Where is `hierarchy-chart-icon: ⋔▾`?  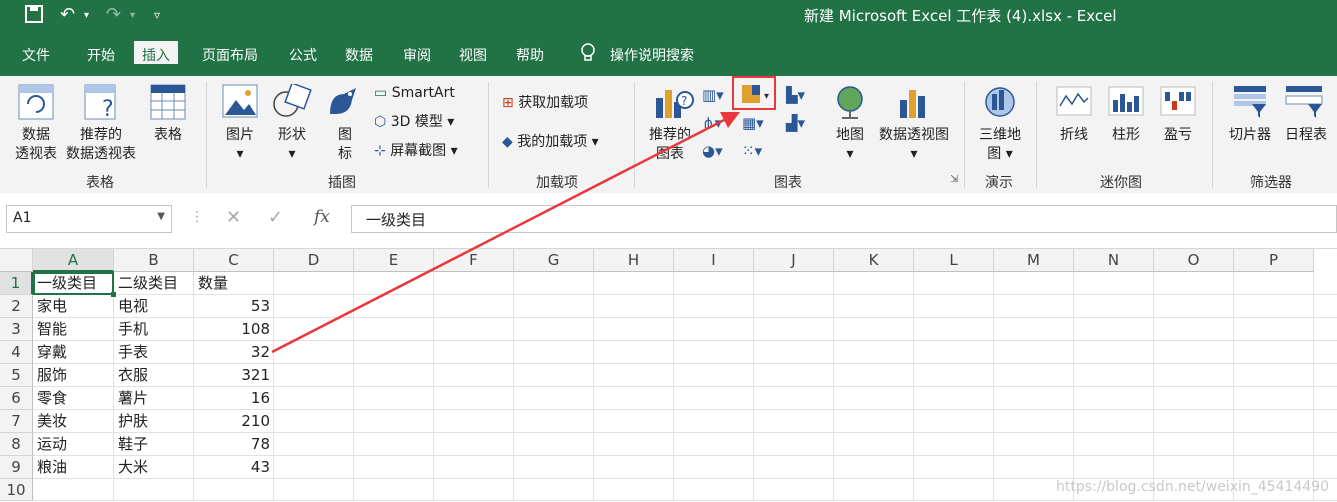 hierarchy-chart-icon: ⋔▾ is located at coordinates (712, 123).